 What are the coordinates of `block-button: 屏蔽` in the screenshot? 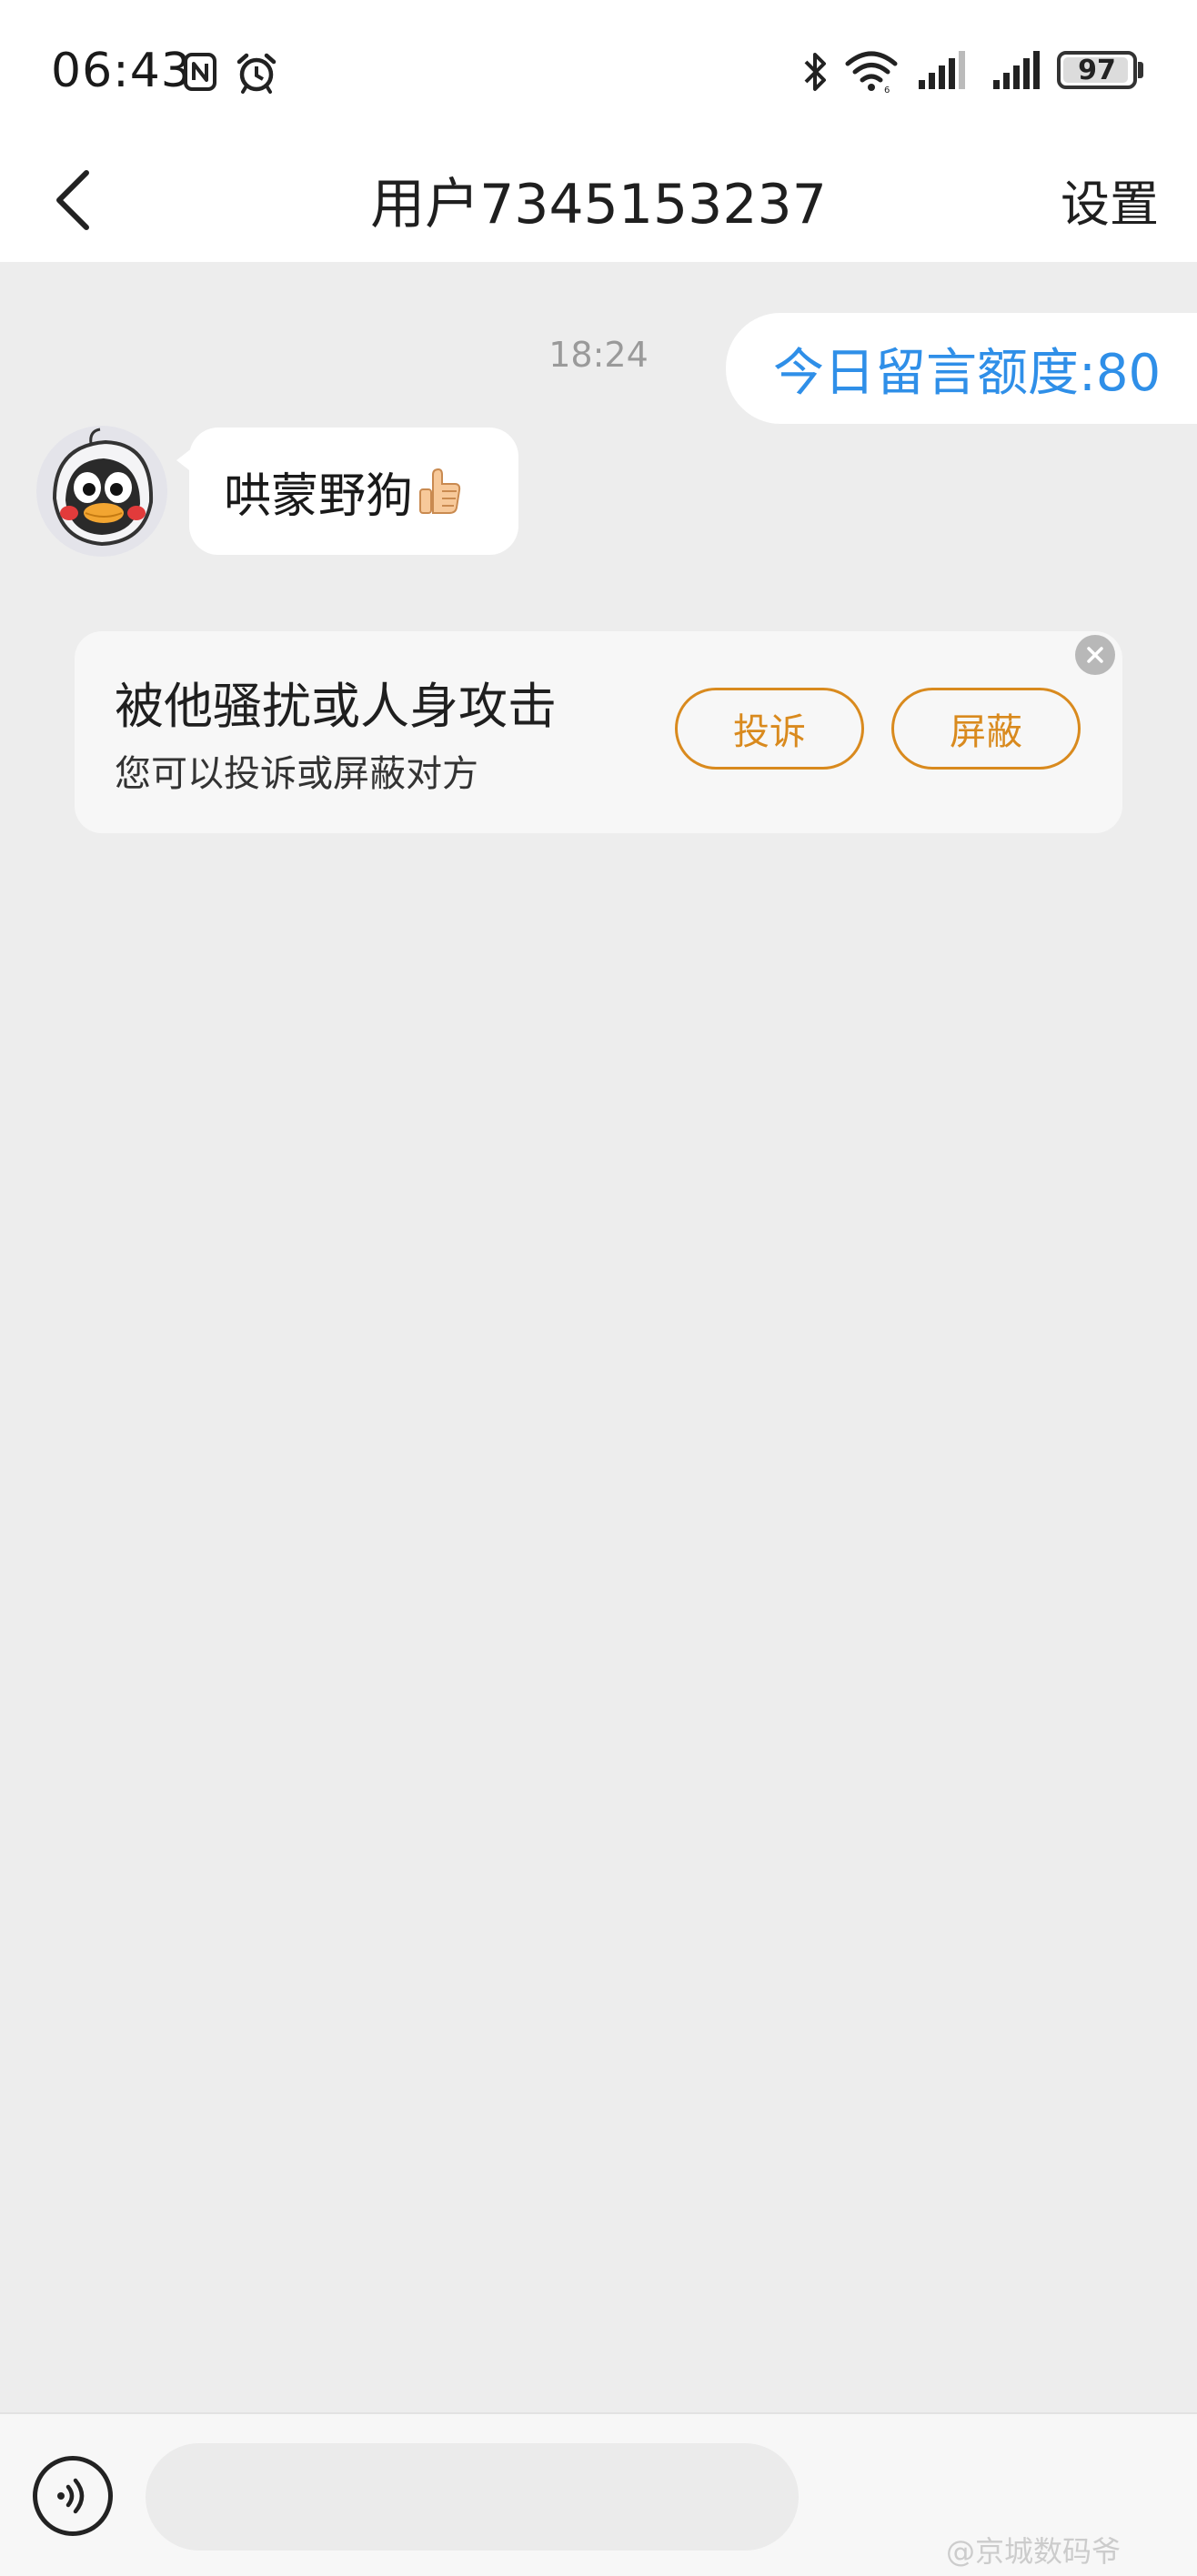 It's located at (986, 729).